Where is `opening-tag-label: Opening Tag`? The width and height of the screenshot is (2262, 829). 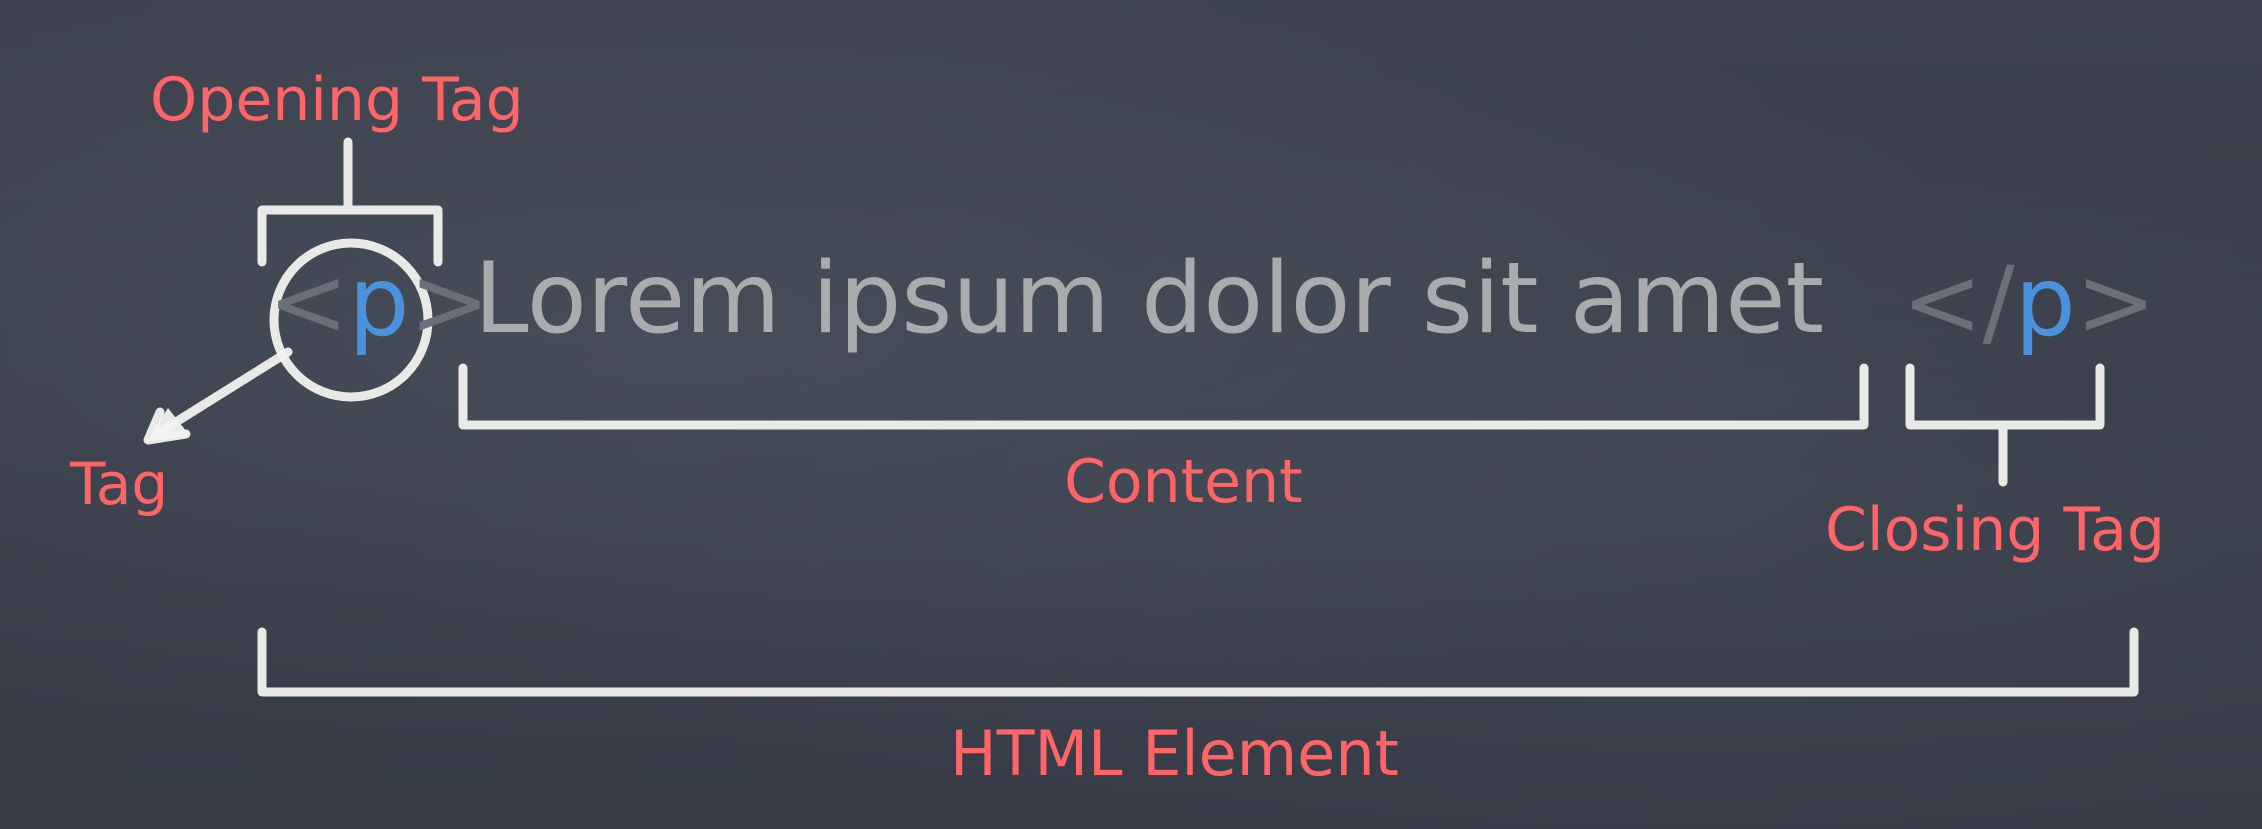 opening-tag-label: Opening Tag is located at coordinates (337, 100).